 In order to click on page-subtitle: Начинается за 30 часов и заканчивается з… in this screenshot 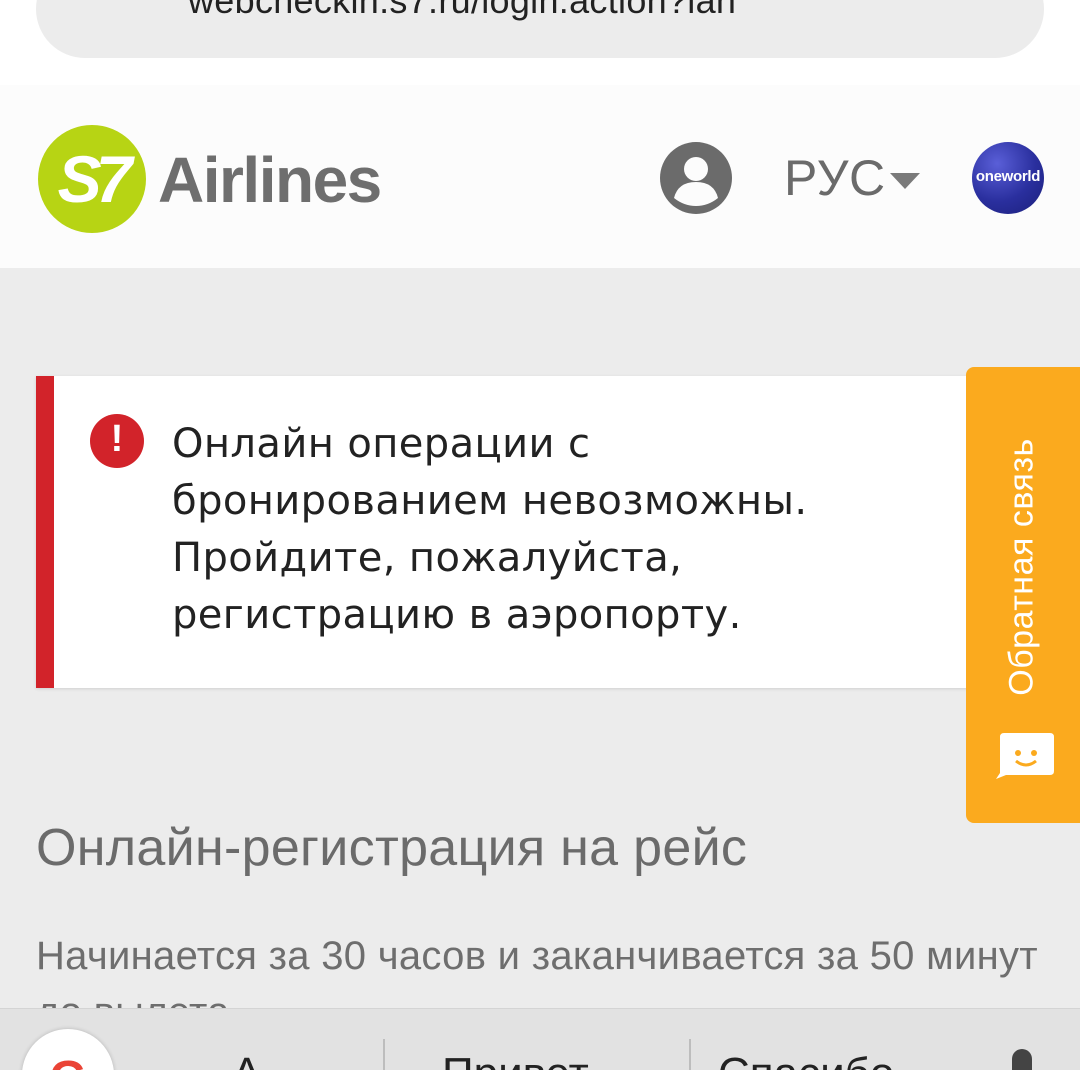, I will do `click(537, 971)`.